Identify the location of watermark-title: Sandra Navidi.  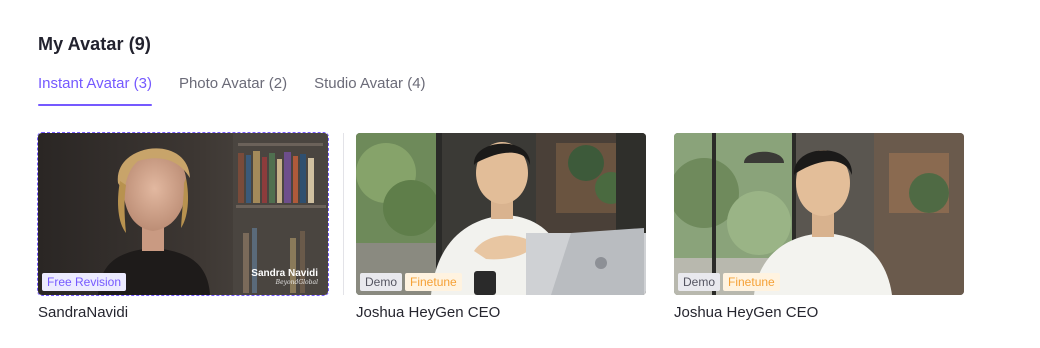
(284, 273).